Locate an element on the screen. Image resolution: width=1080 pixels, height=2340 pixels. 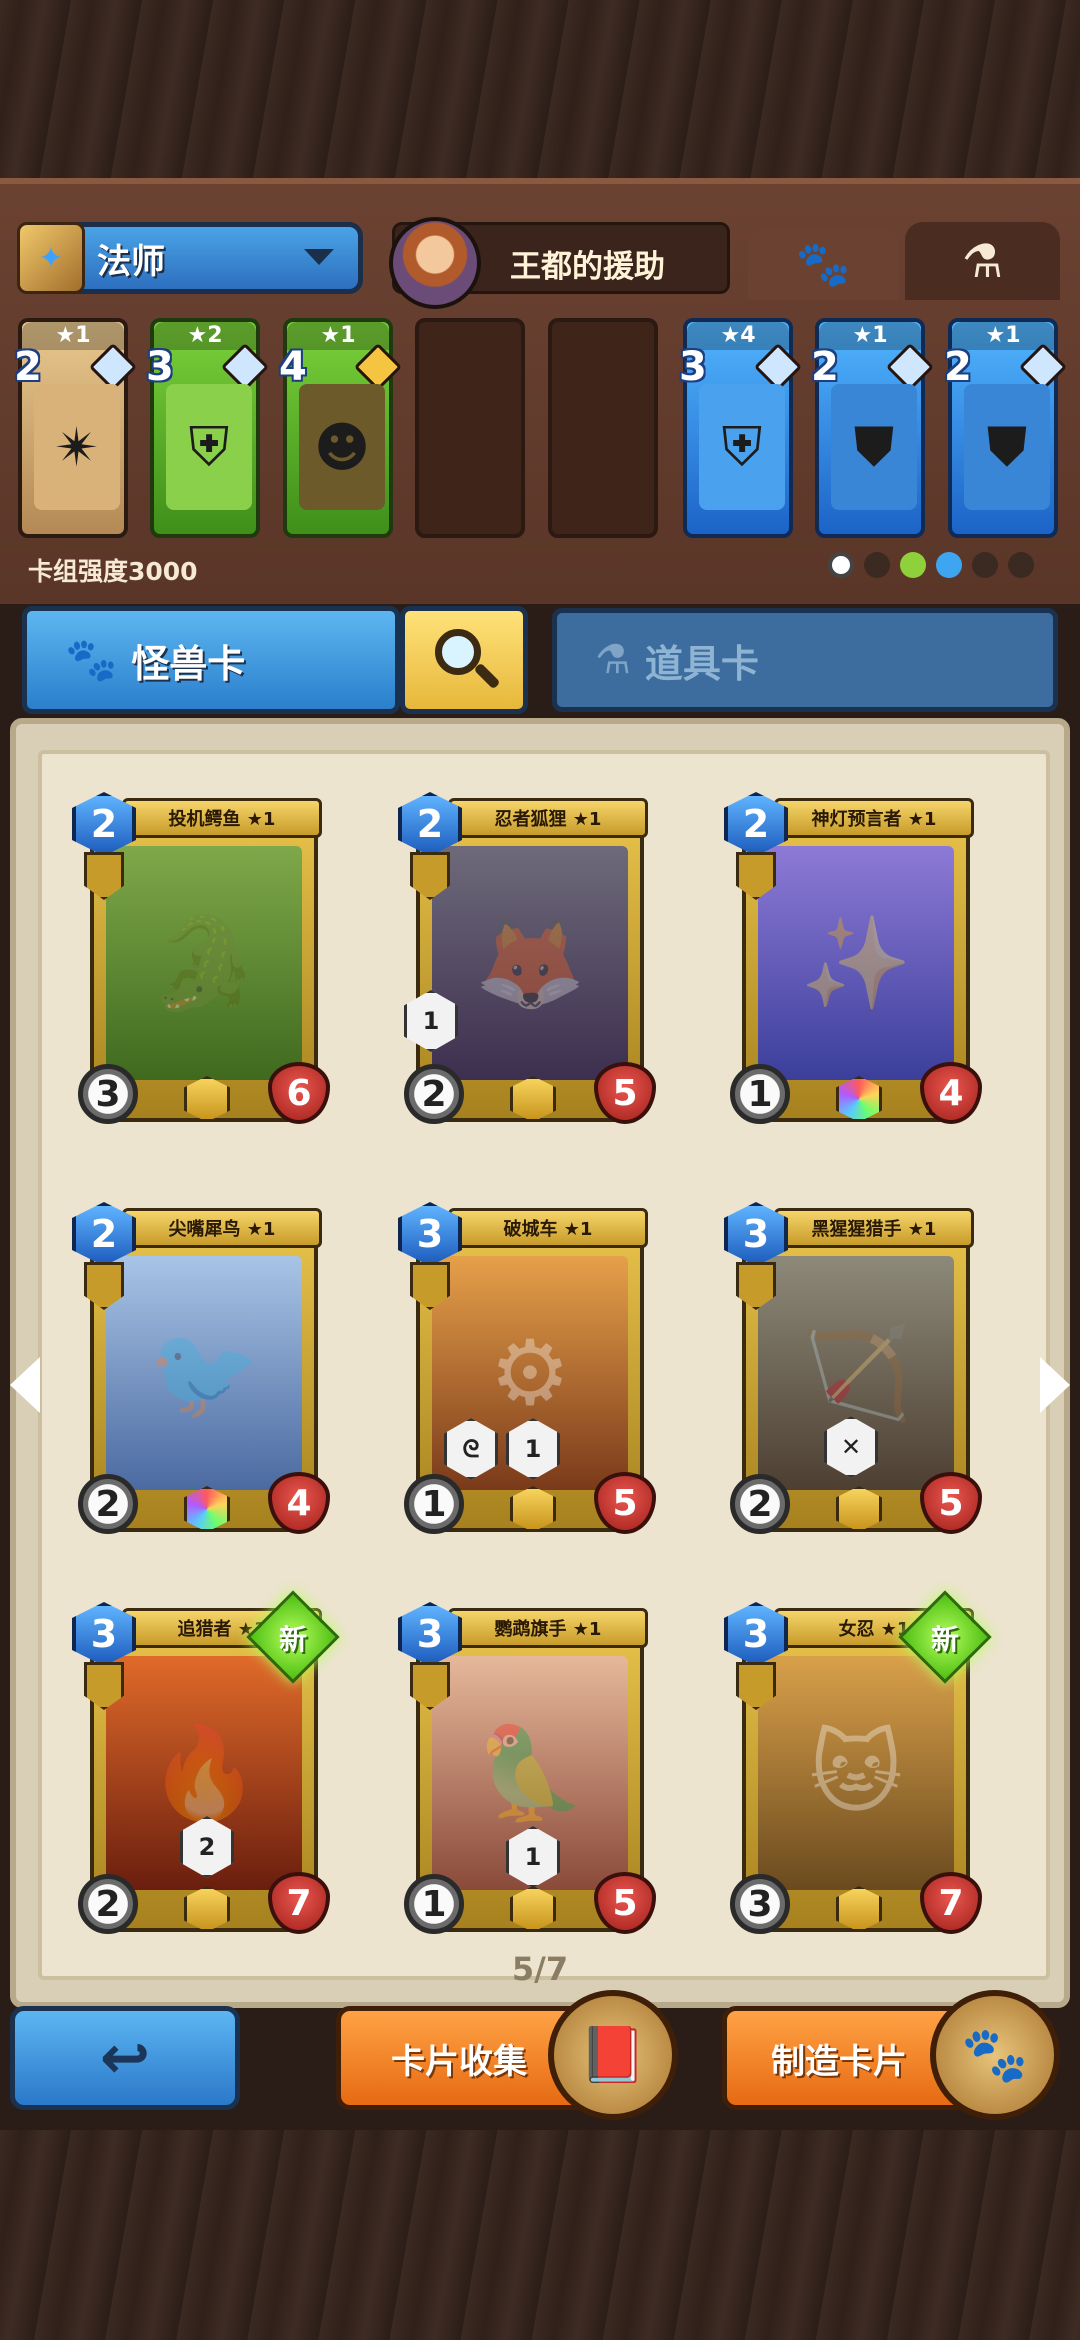
monster-card: ✨ 神灯预言者 ★1 2 1 4 is located at coordinates (853, 962).